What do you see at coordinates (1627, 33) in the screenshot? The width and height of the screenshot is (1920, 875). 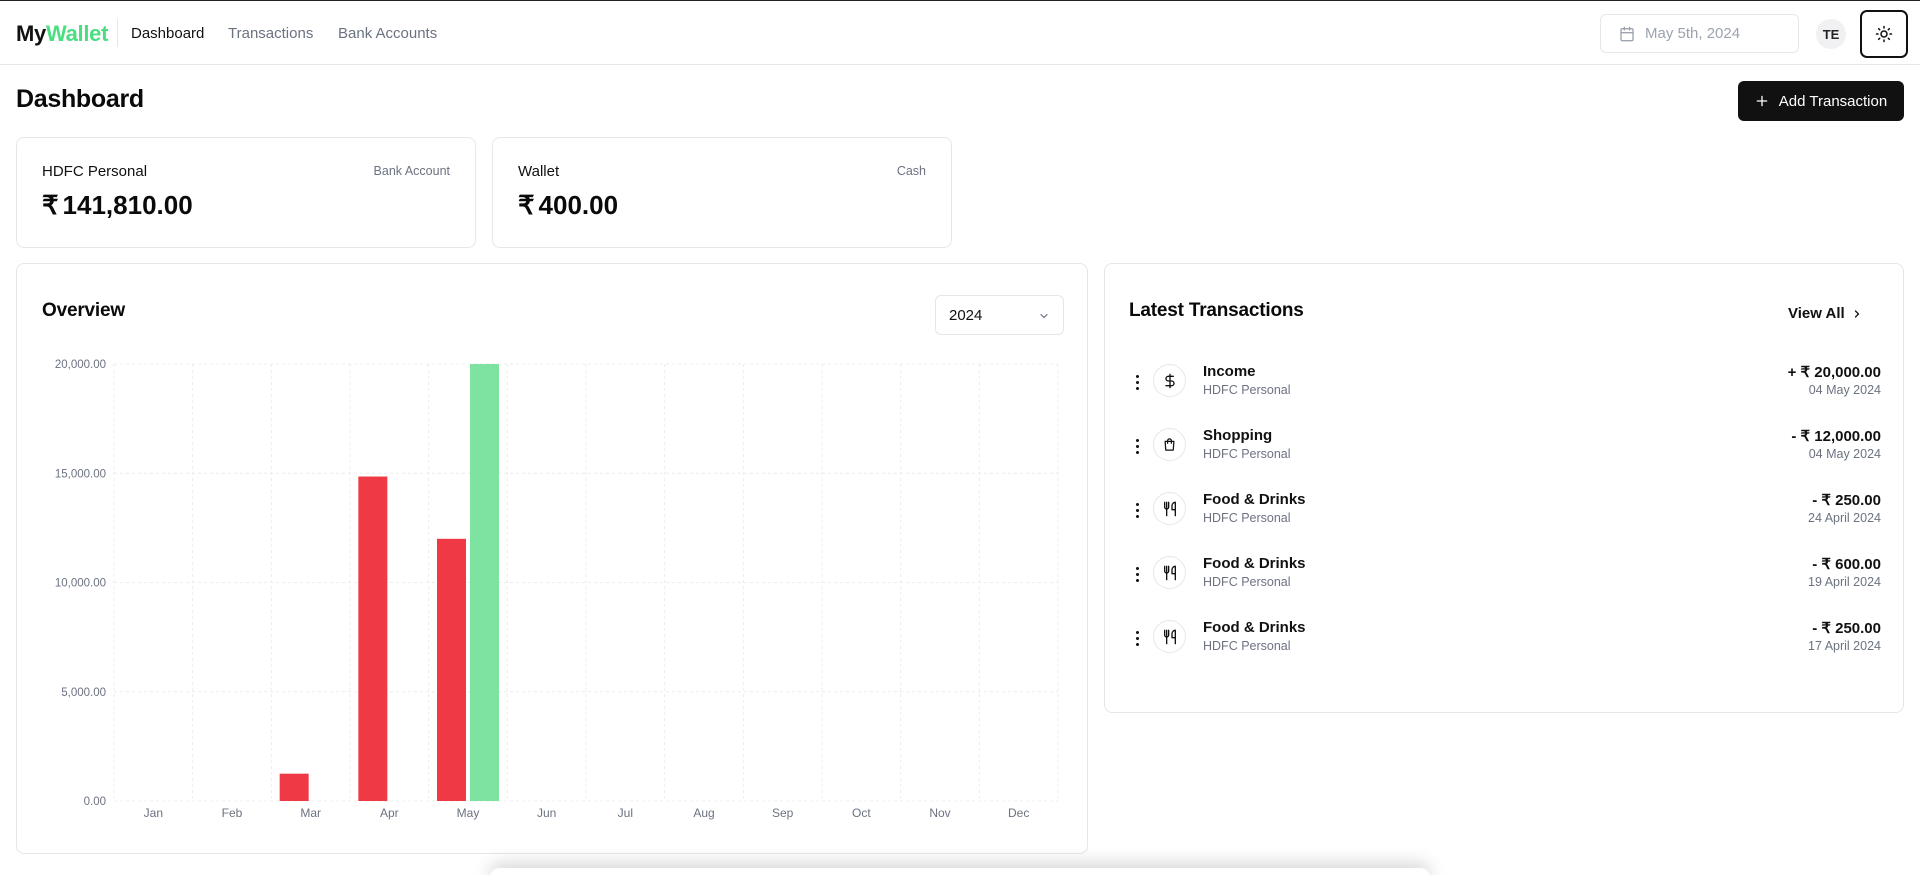 I see `calendar-icon` at bounding box center [1627, 33].